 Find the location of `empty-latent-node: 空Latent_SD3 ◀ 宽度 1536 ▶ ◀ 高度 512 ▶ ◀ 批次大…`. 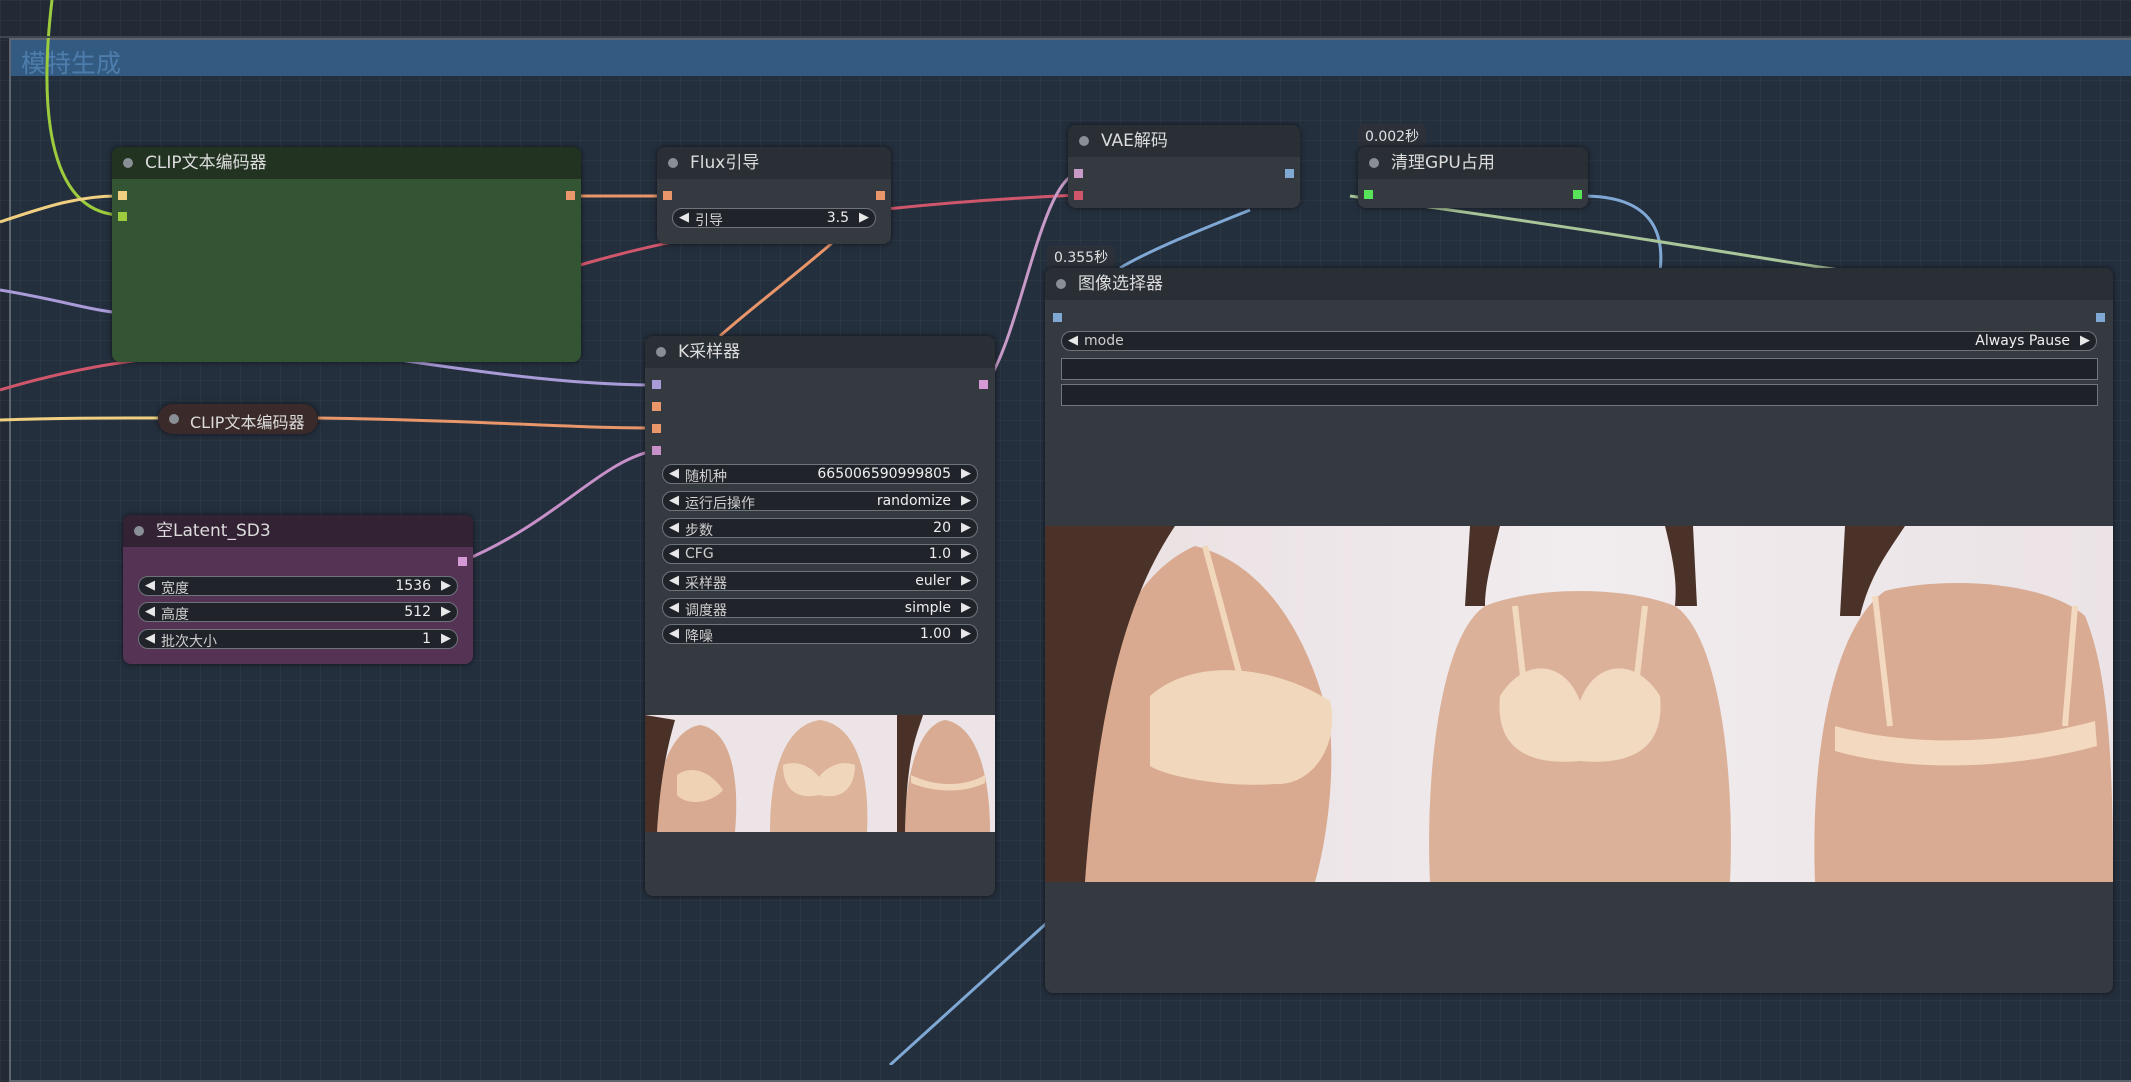

empty-latent-node: 空Latent_SD3 ◀ 宽度 1536 ▶ ◀ 高度 512 ▶ ◀ 批次大… is located at coordinates (298, 589).